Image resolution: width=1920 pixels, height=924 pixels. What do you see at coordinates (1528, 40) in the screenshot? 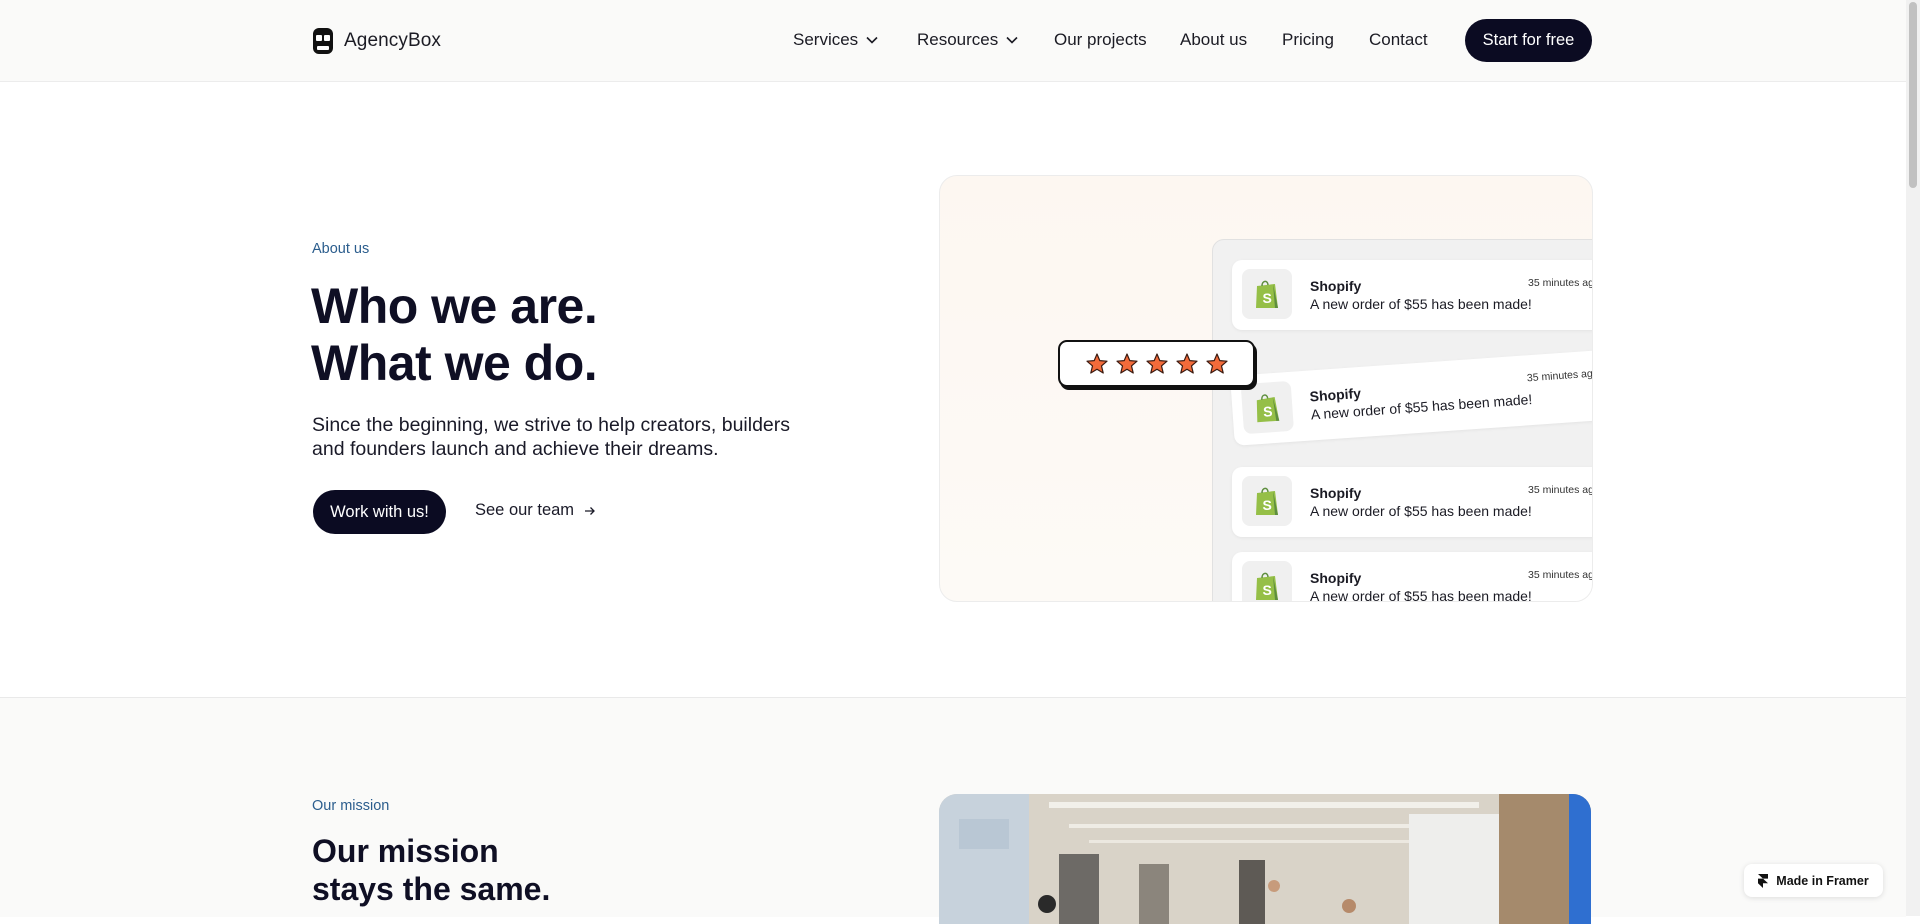
I see `start-for-free-button: Start for free` at bounding box center [1528, 40].